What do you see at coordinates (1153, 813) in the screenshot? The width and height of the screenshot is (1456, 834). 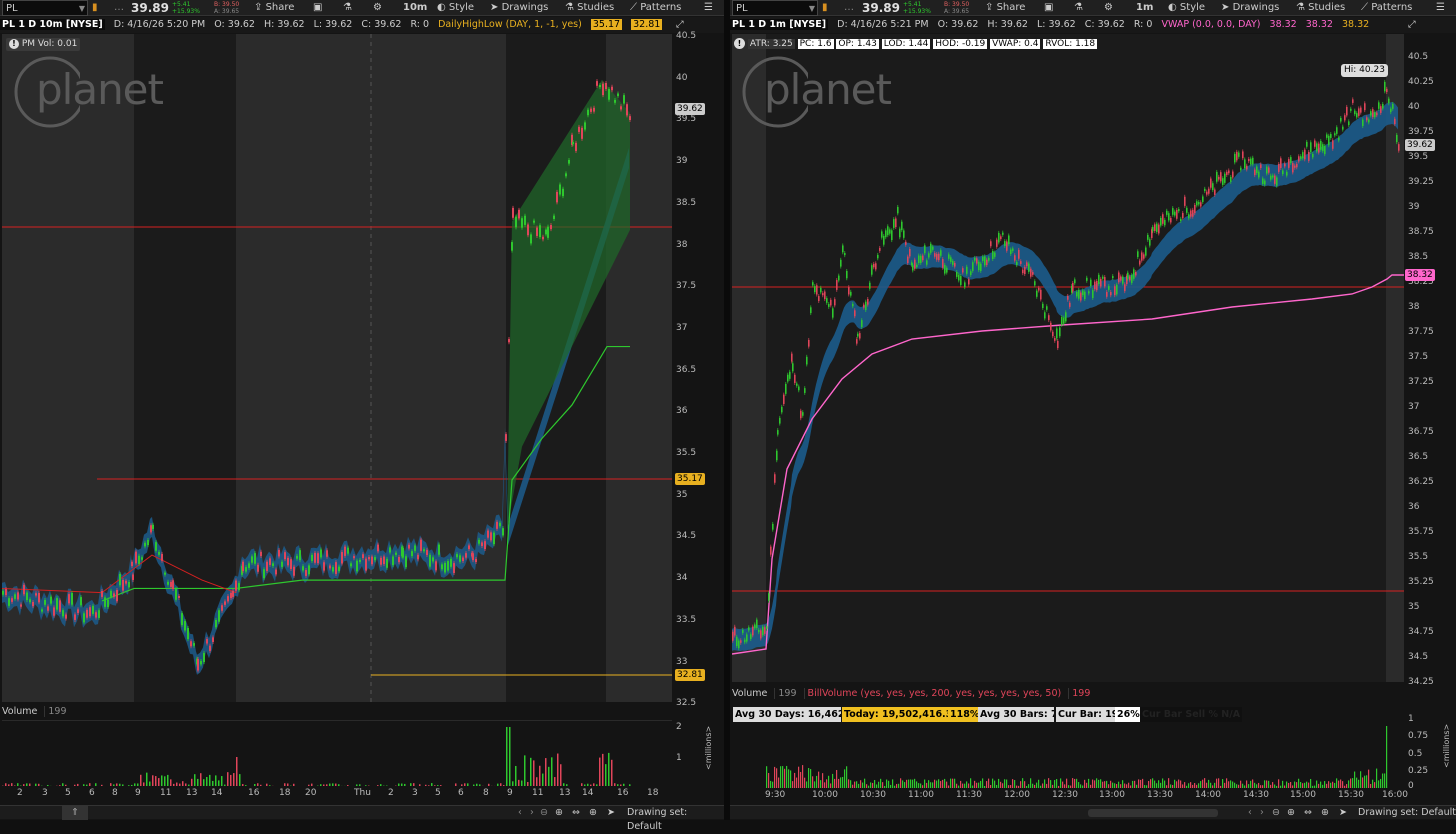 I see `horizontal-scrollbar` at bounding box center [1153, 813].